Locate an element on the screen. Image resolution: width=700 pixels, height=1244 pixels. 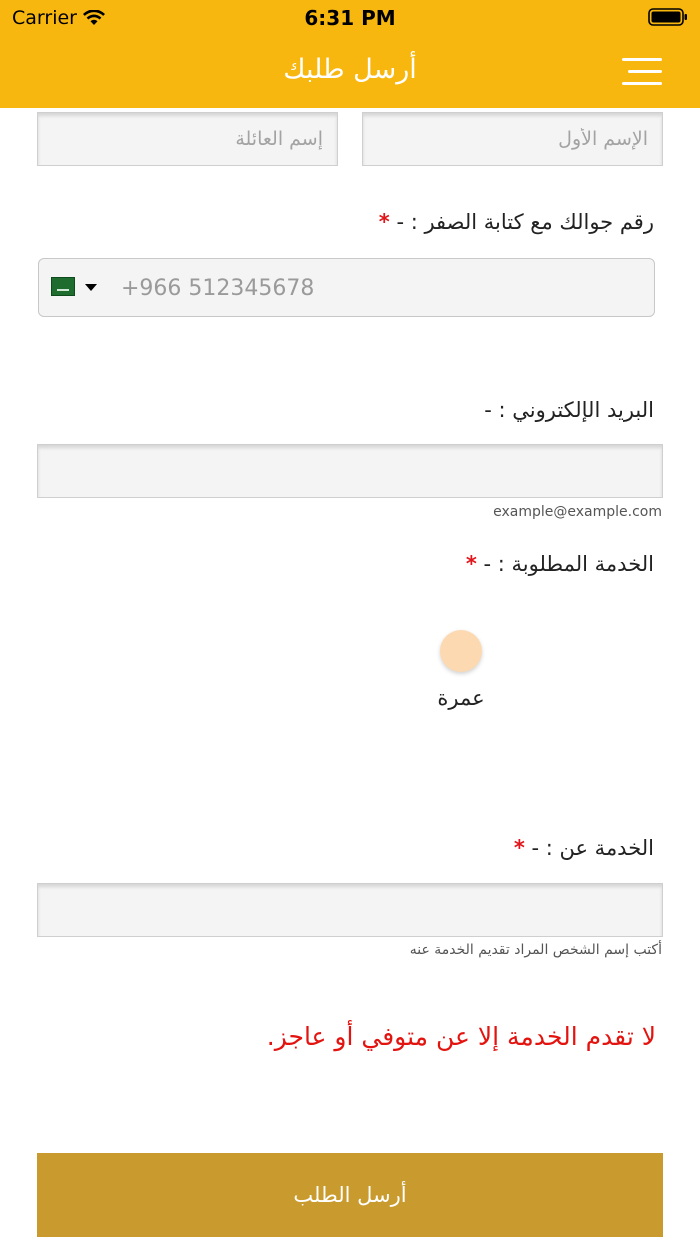
email-label-text: البريد الإلكتروني : - is located at coordinates (569, 410).